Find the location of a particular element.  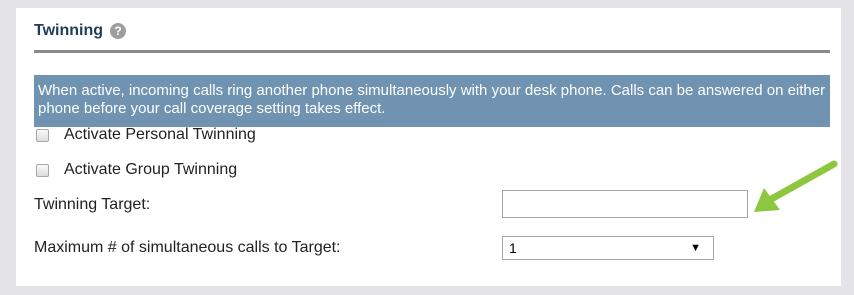

section-title: Twinning is located at coordinates (69, 30).